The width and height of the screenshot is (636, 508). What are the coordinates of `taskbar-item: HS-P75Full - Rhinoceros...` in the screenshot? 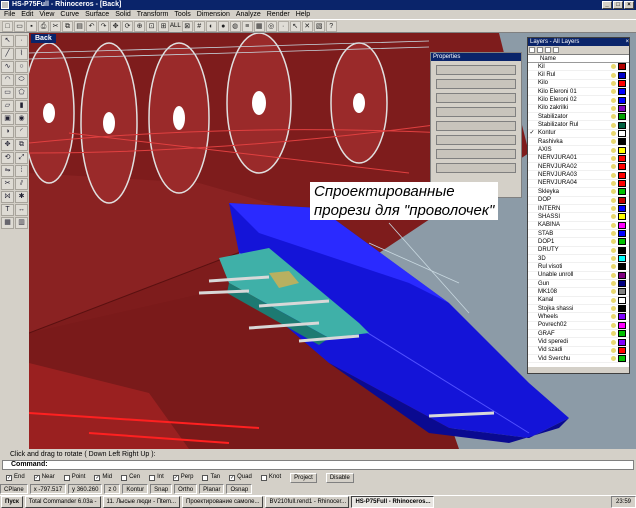 It's located at (393, 502).